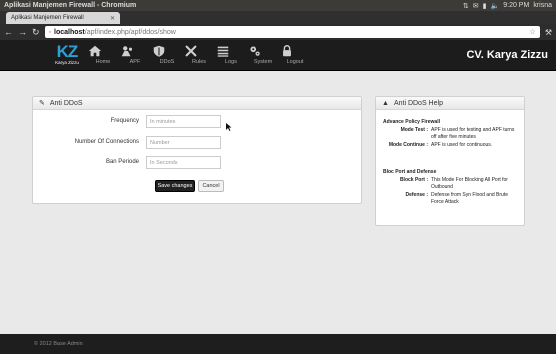 This screenshot has height=354, width=556. Describe the element at coordinates (47, 18) in the screenshot. I see `tab-title: Aplikasi Manjemen Firewall` at that location.